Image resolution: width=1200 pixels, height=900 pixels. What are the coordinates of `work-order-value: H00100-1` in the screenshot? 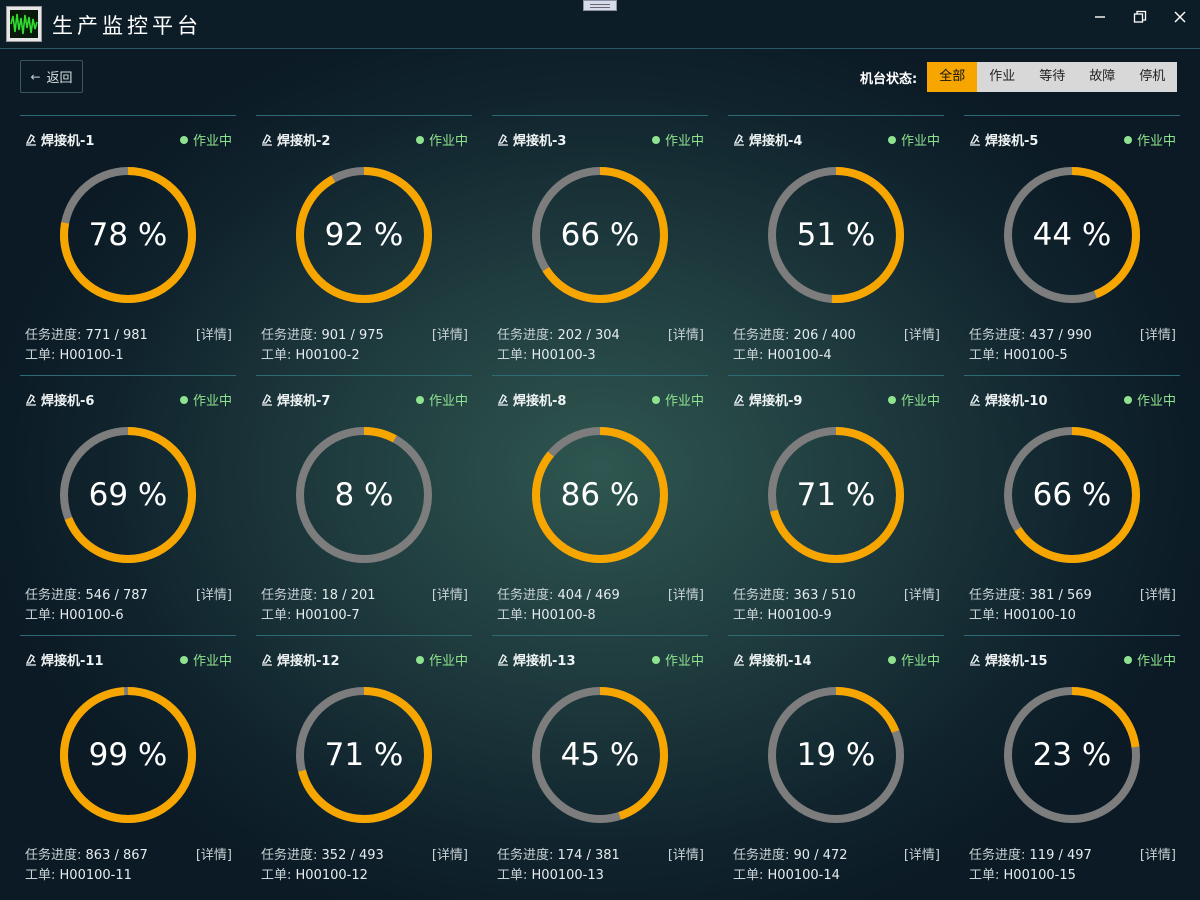 It's located at (91, 355).